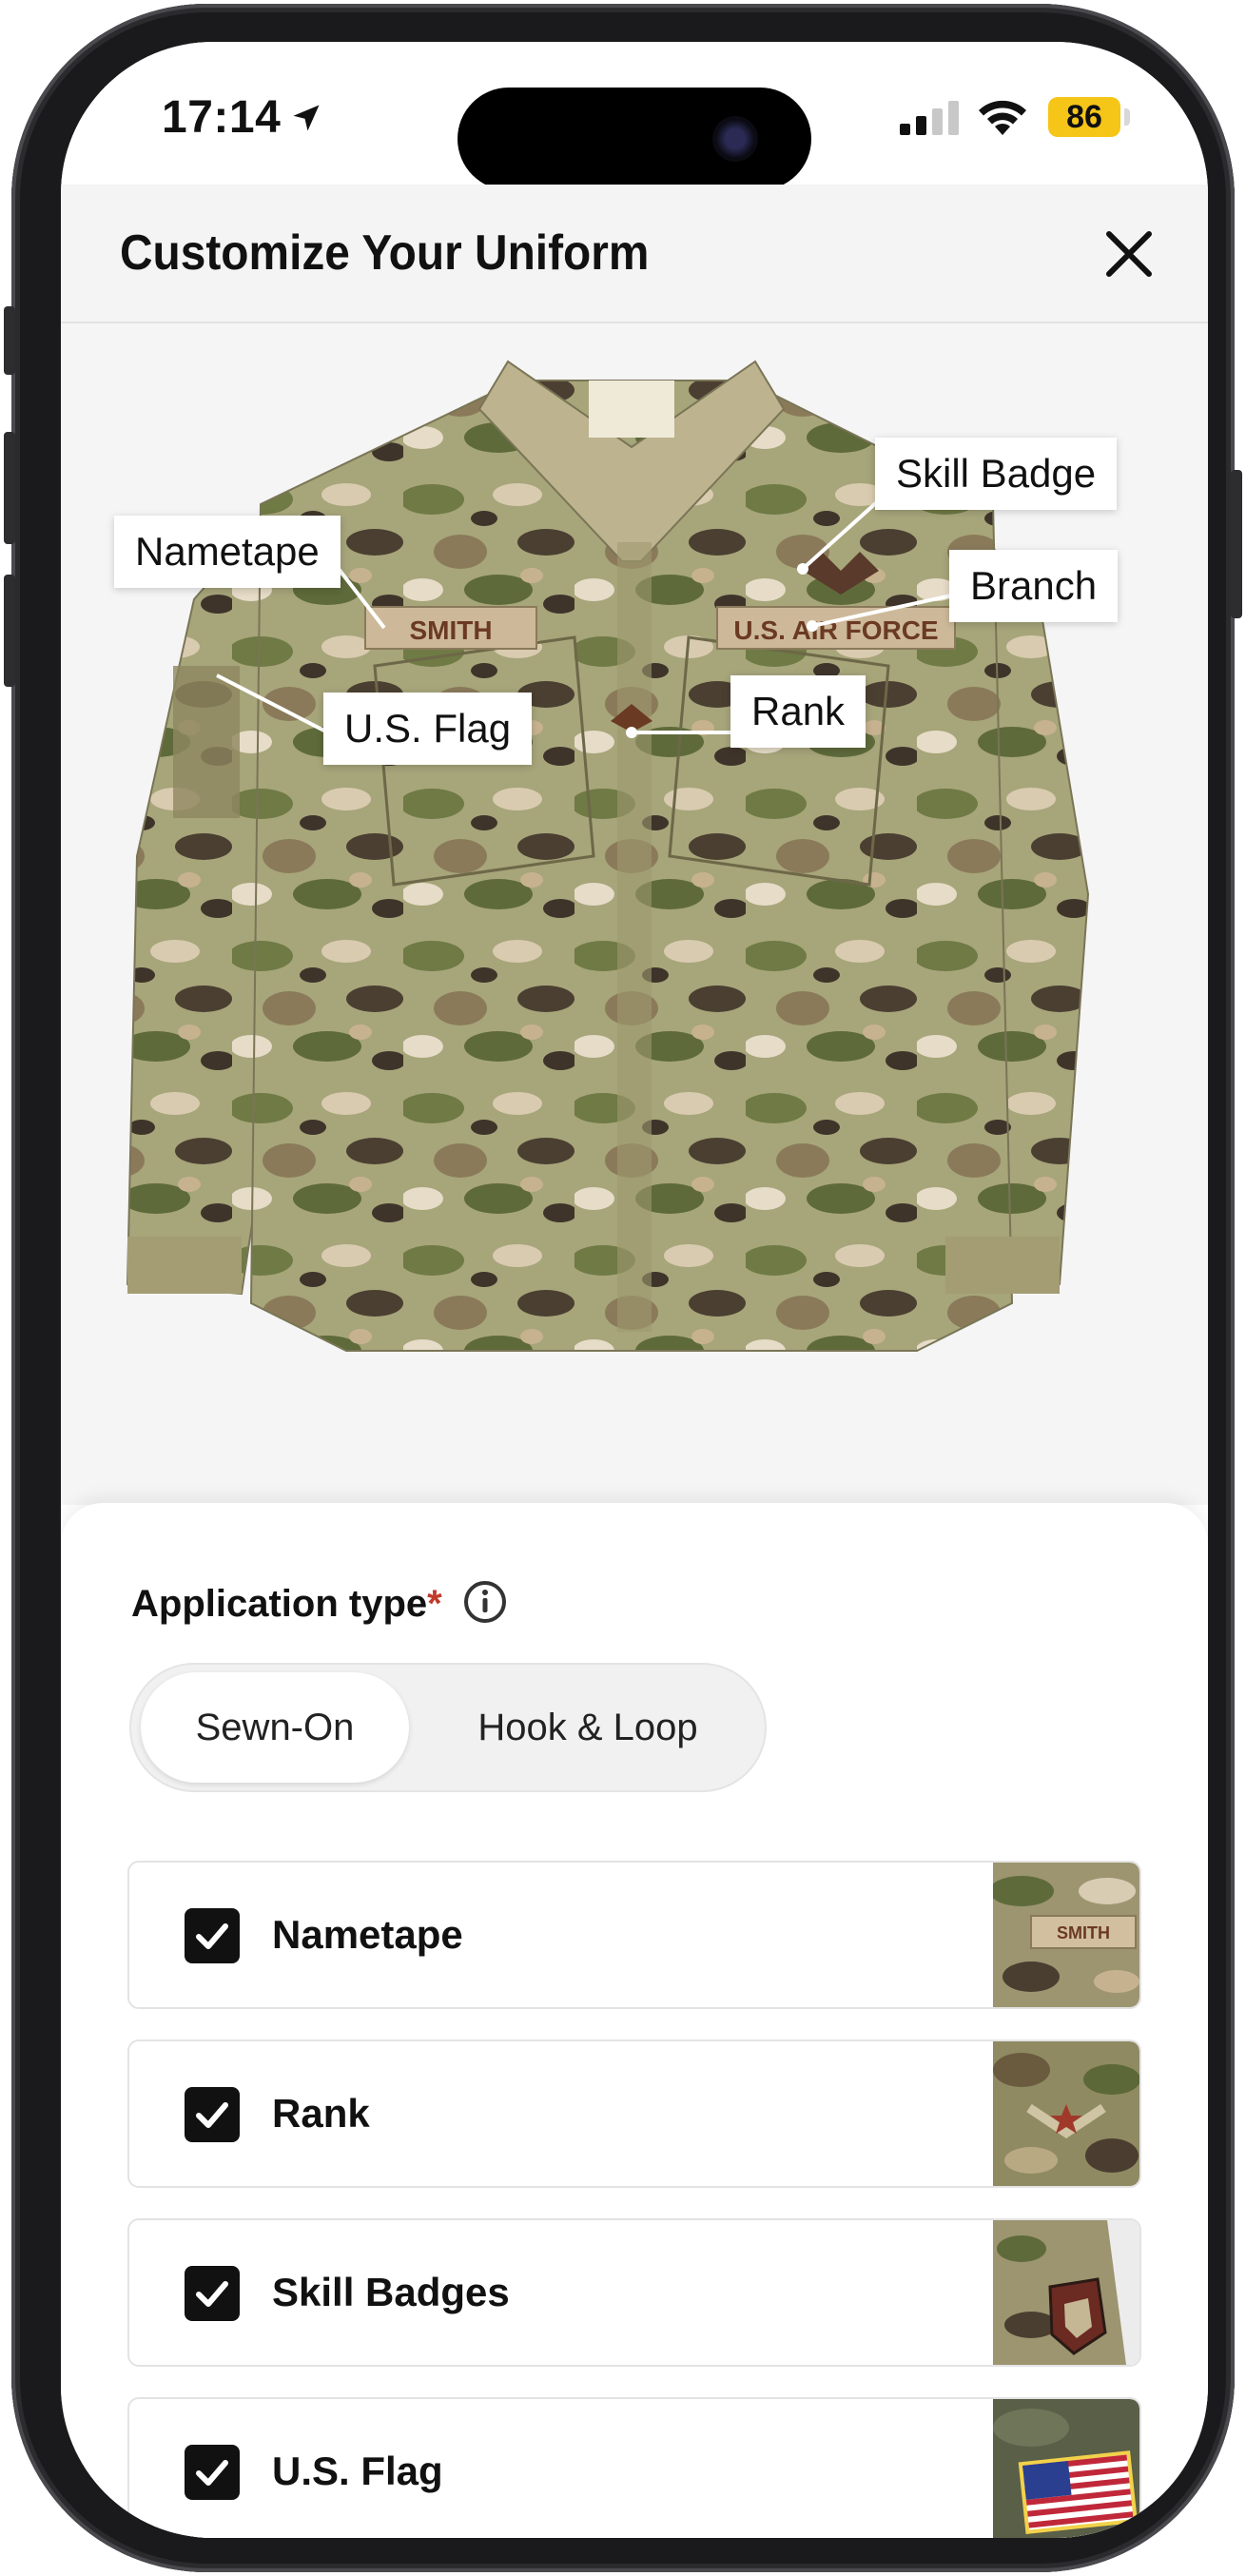  I want to click on rank-checkbox, so click(212, 2114).